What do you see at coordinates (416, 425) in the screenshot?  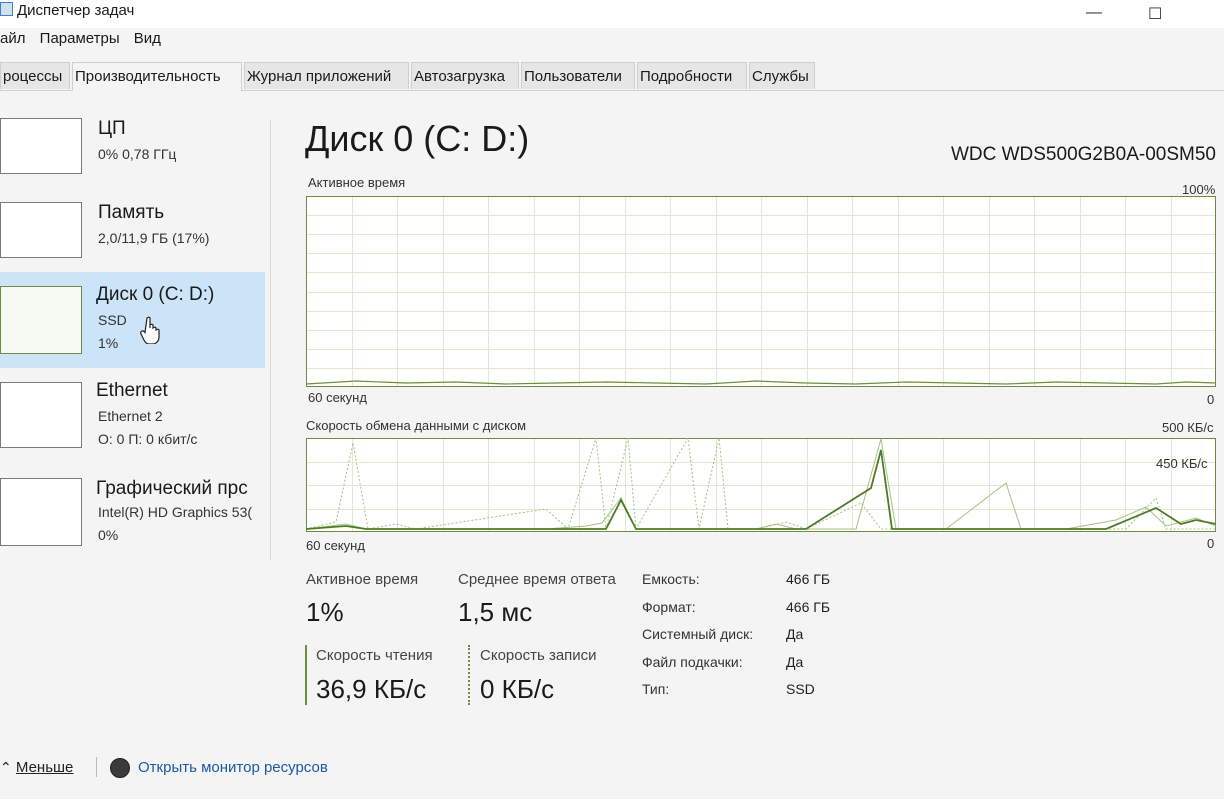 I see `transfer-rate-chart-label: Скорость обмена данными с диском` at bounding box center [416, 425].